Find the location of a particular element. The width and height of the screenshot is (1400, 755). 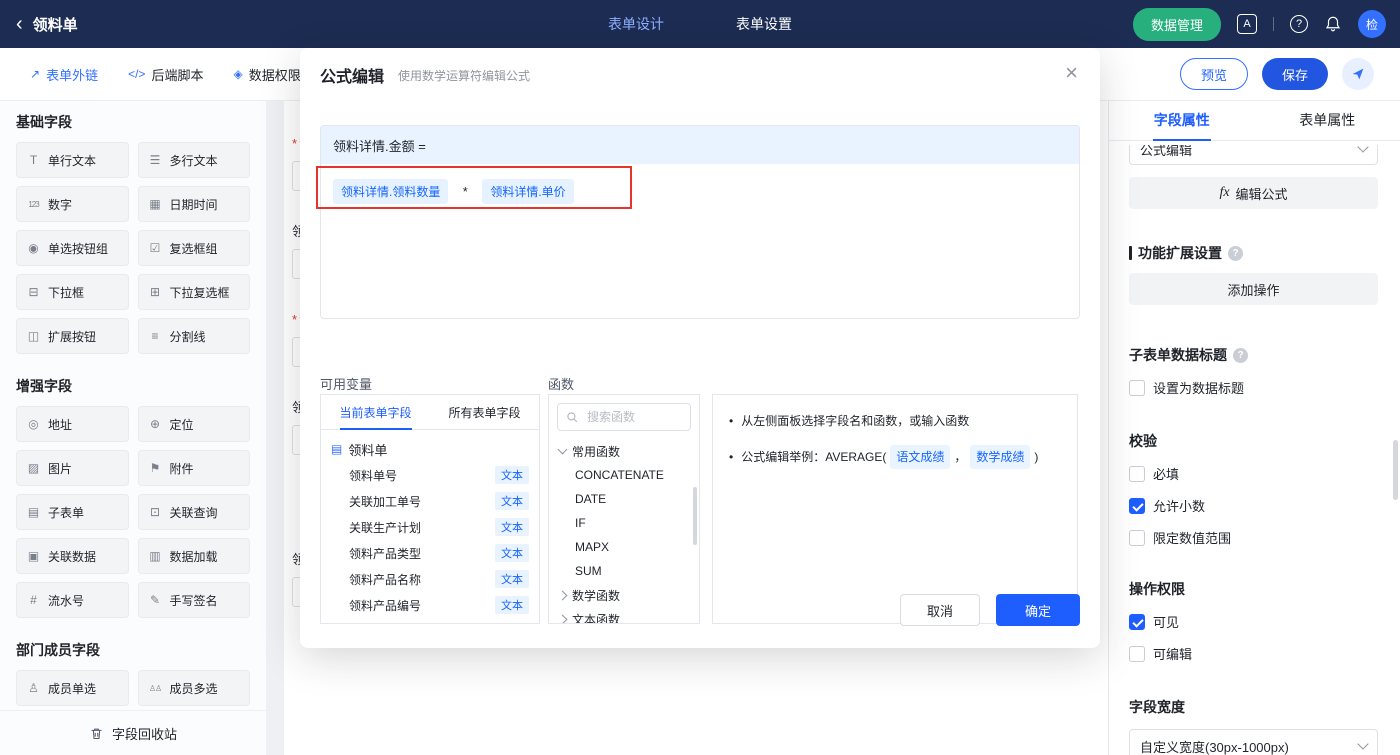

field-item-dropdown: ⊟ 下拉框 is located at coordinates (72, 292).